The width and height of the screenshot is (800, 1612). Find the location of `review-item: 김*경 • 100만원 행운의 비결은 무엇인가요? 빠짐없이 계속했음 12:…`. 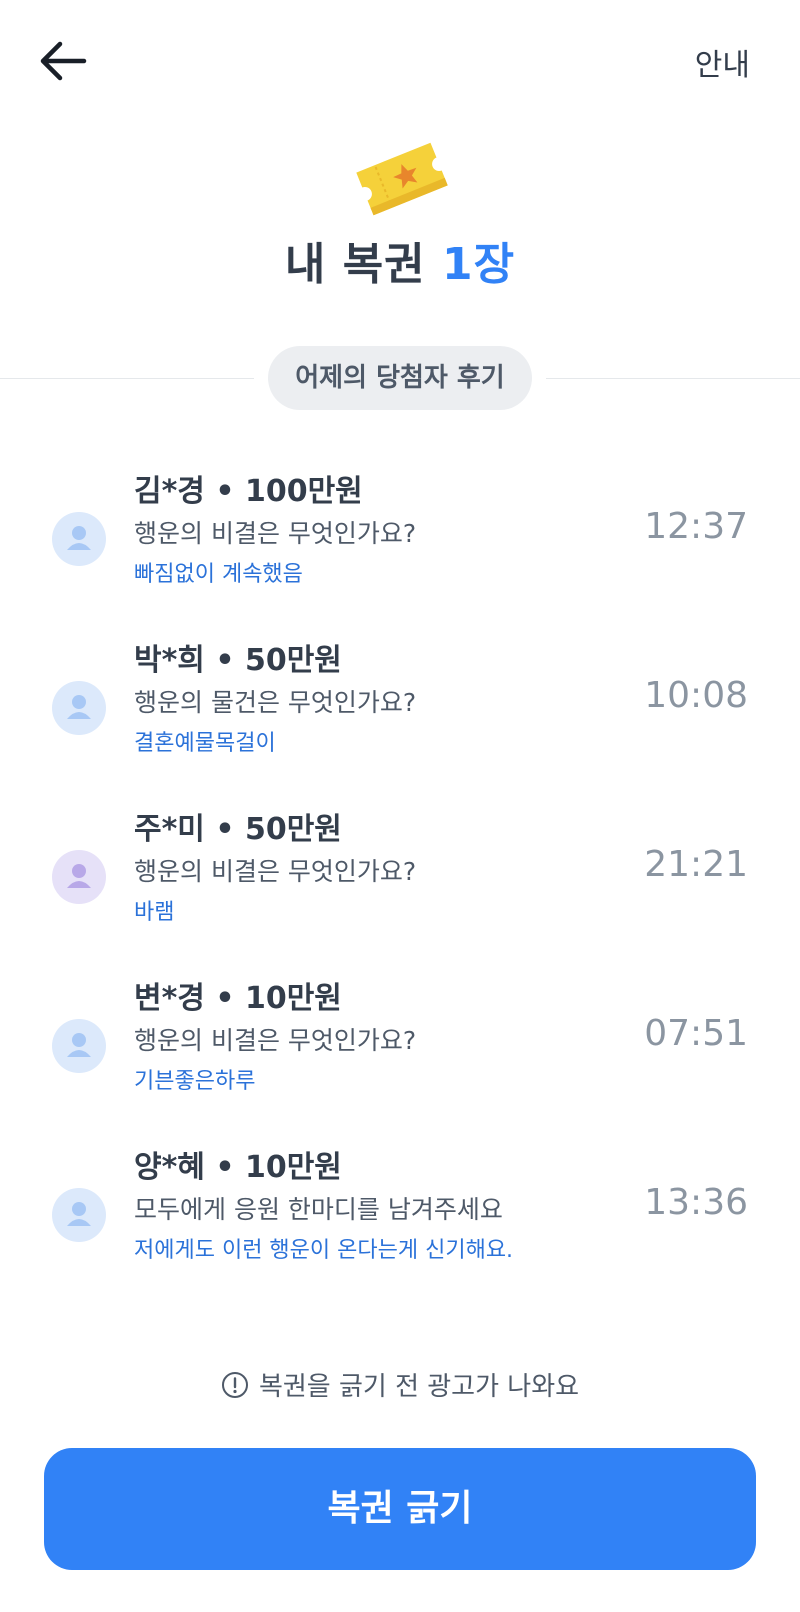

review-item: 김*경 • 100만원 행운의 비결은 무엇인가요? 빠짐없이 계속했음 12:… is located at coordinates (400, 541).